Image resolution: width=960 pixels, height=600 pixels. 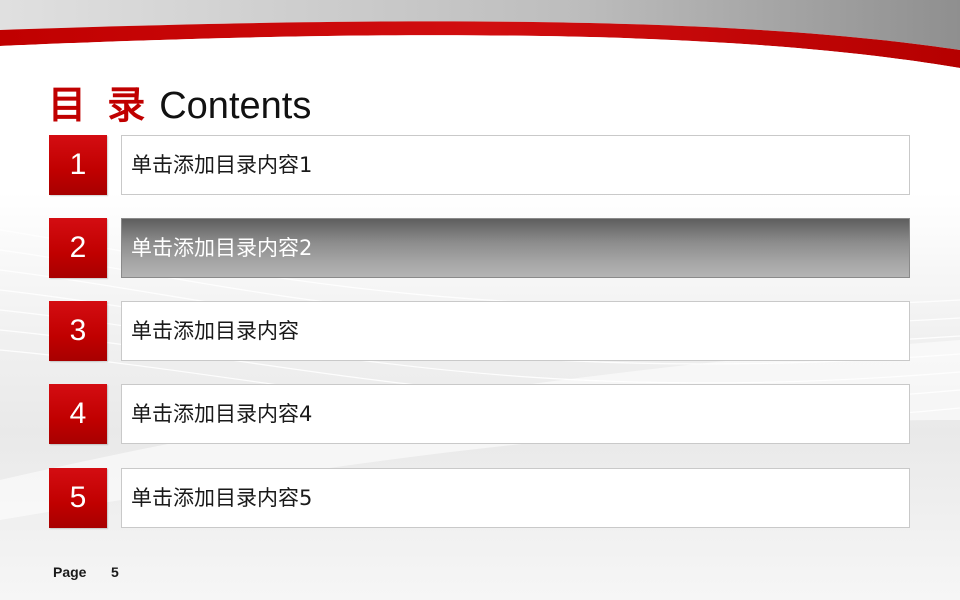 What do you see at coordinates (515, 165) in the screenshot?
I see `toc-label-1: 单击添加目录内容1` at bounding box center [515, 165].